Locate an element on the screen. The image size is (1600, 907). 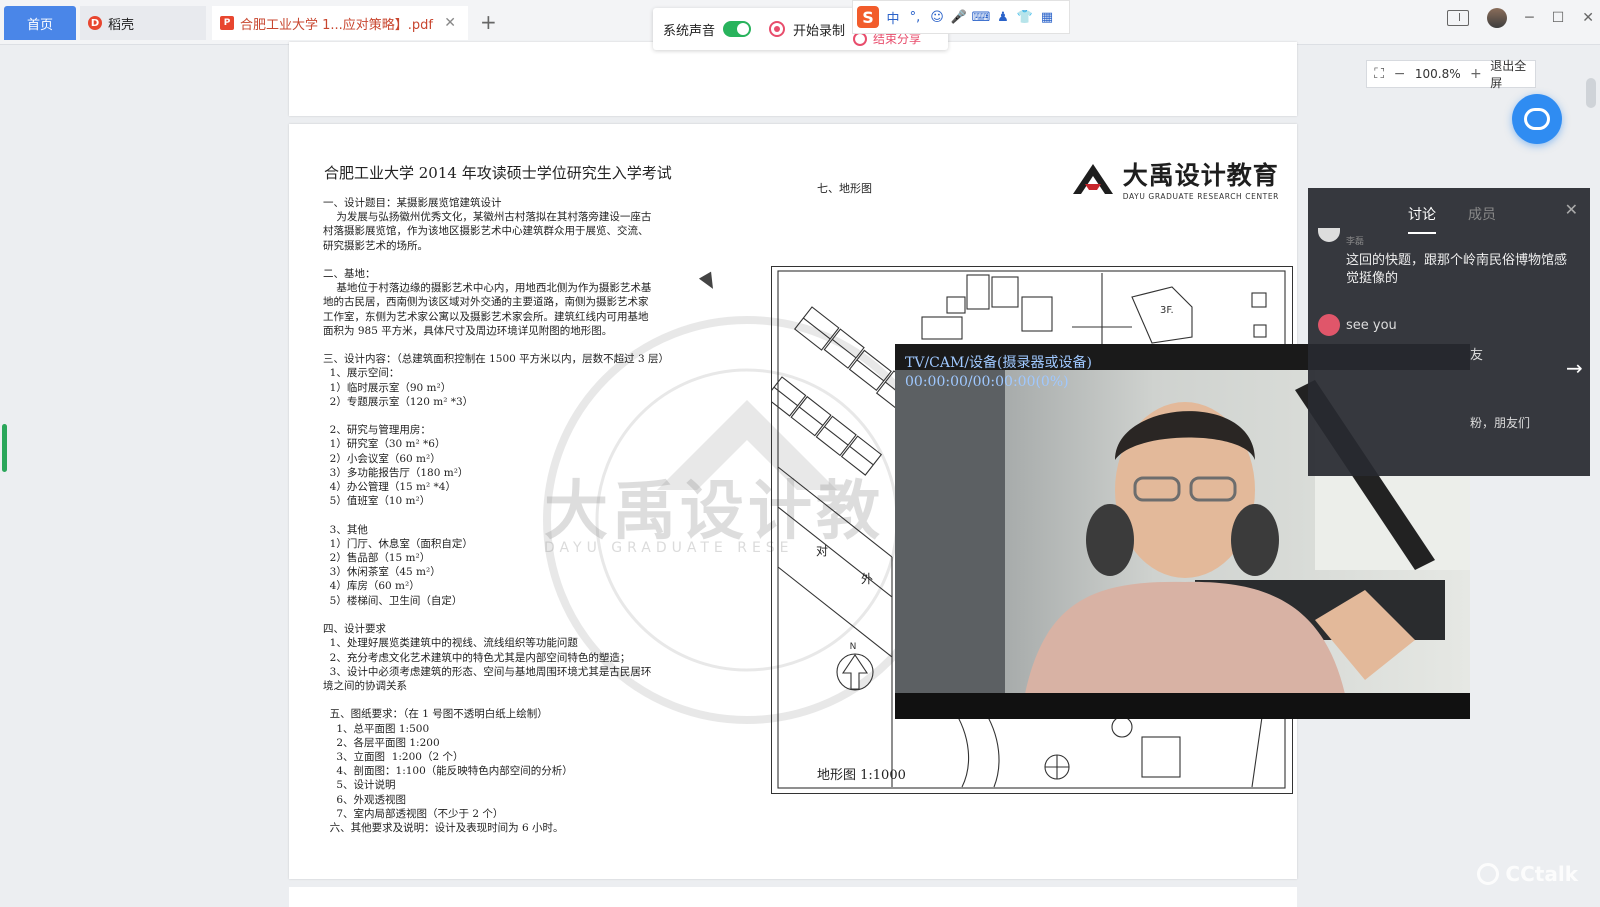
window-close-icon: ✕ is located at coordinates (1588, 18).